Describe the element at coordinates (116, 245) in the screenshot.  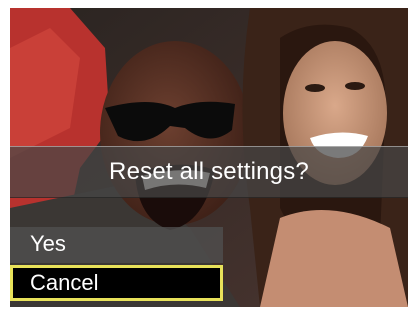
I see `option-yes: Yes` at that location.